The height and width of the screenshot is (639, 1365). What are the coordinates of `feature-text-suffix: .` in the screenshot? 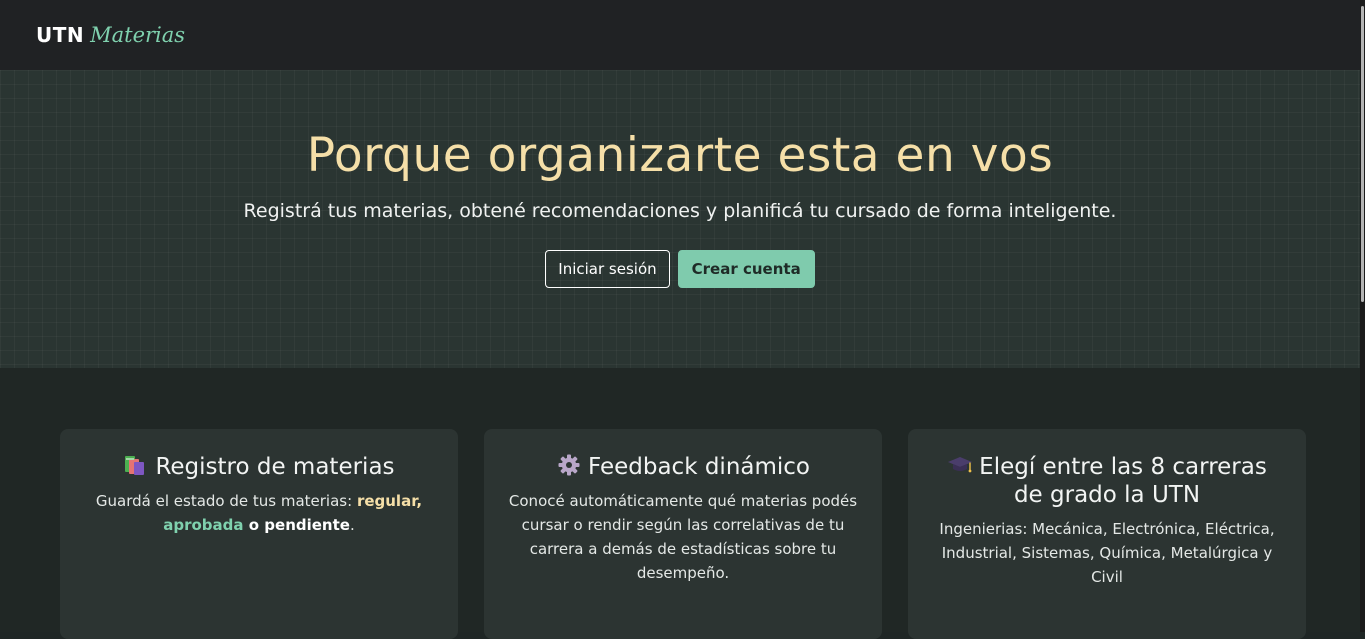 It's located at (352, 525).